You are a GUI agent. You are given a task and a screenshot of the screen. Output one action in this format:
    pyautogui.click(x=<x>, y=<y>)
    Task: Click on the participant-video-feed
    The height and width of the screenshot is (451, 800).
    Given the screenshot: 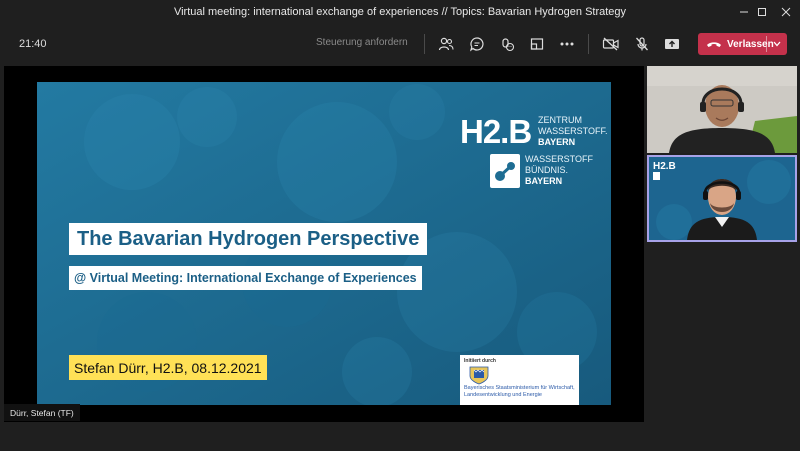 What is the action you would take?
    pyautogui.click(x=722, y=109)
    